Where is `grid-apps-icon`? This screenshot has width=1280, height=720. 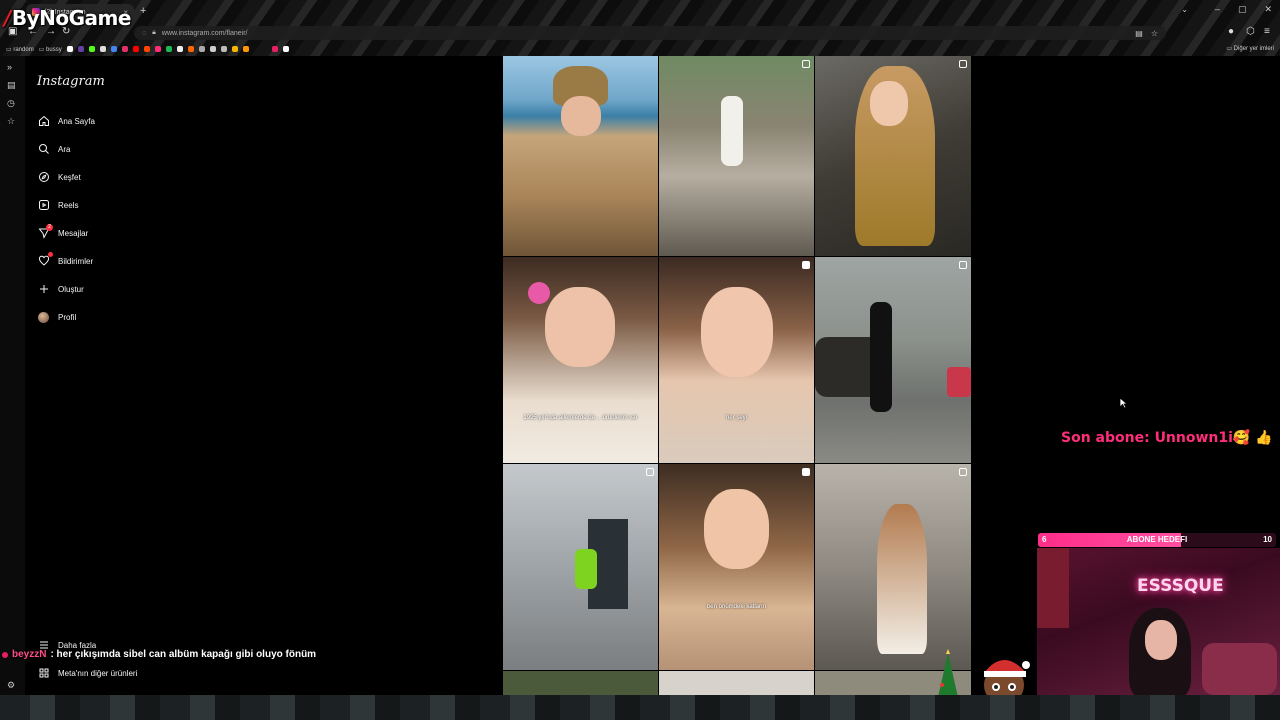 grid-apps-icon is located at coordinates (43, 673).